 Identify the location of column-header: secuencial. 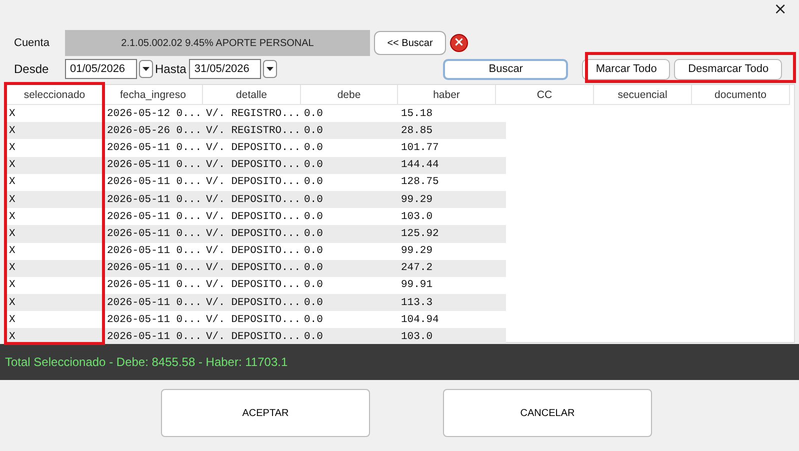
(643, 95).